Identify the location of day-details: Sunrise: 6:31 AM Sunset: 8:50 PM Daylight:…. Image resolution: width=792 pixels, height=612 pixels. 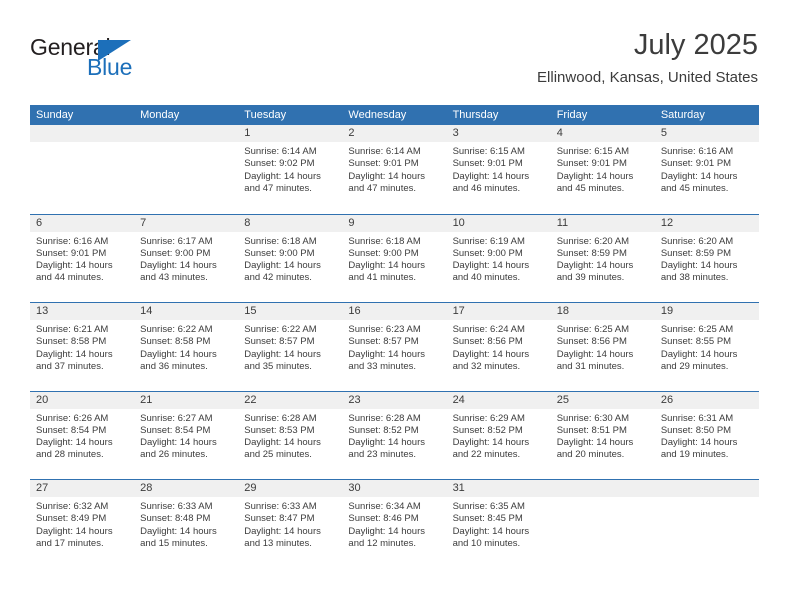
(707, 435).